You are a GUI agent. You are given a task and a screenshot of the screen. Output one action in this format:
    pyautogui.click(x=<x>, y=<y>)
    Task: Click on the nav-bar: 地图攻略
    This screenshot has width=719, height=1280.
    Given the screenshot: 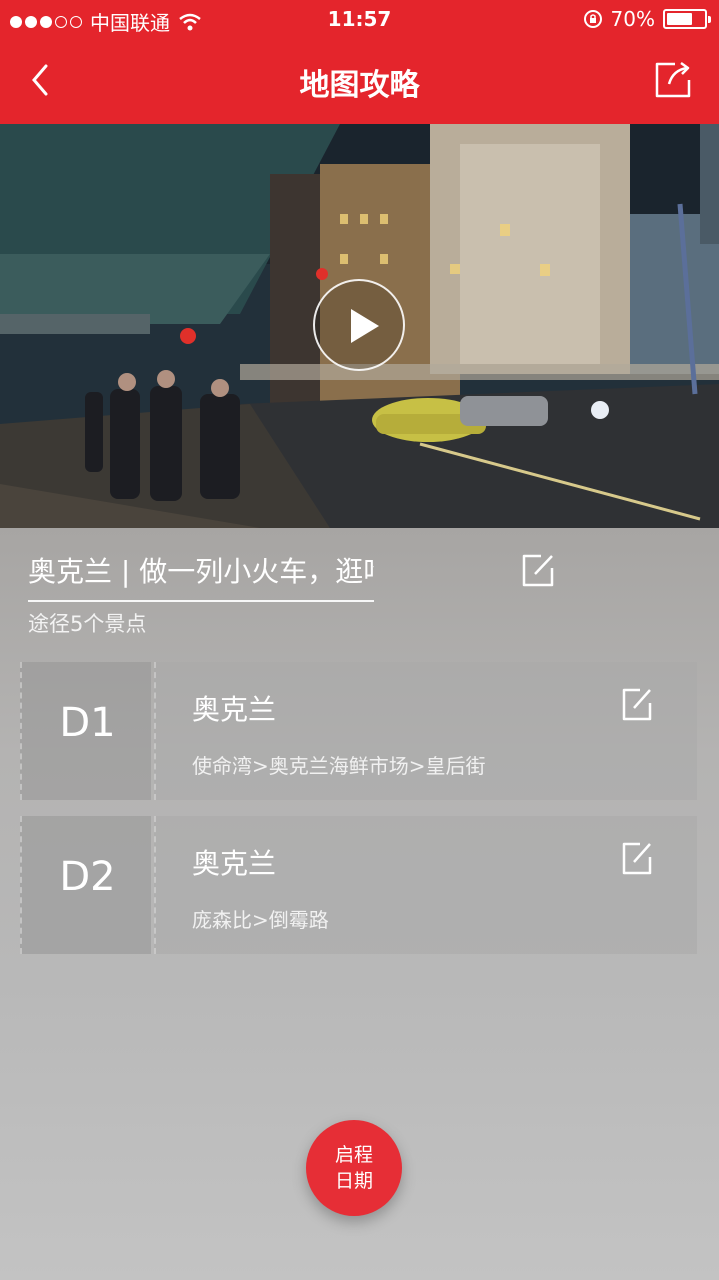 What is the action you would take?
    pyautogui.click(x=359, y=82)
    